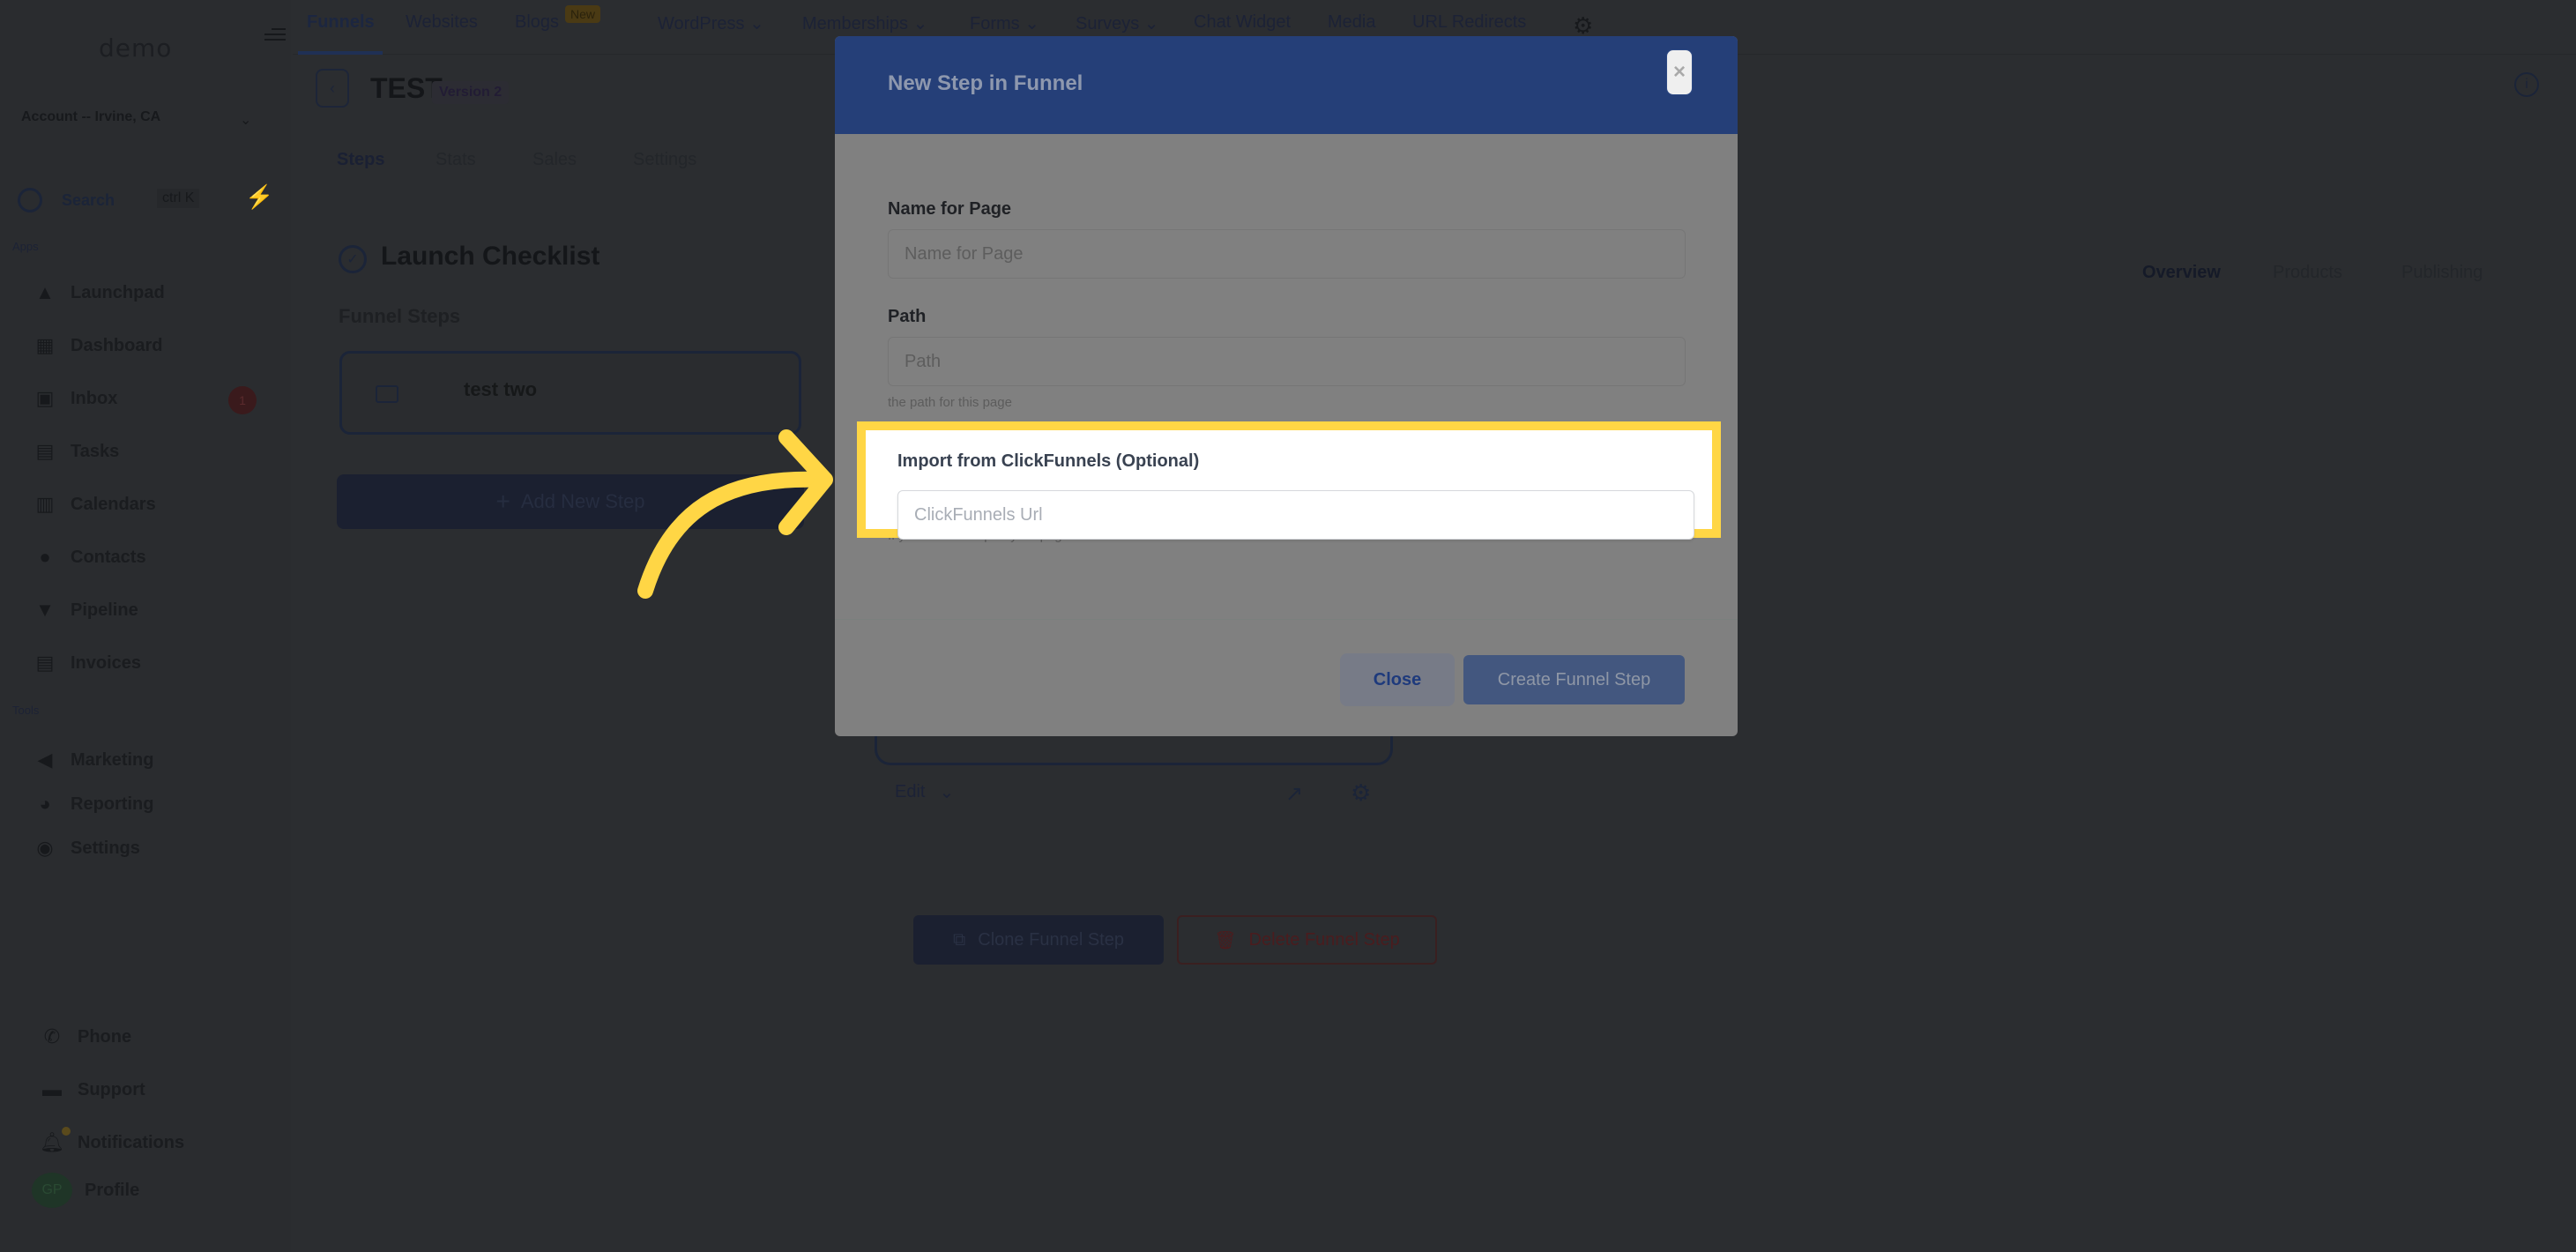 The height and width of the screenshot is (1252, 2576). Describe the element at coordinates (30, 200) in the screenshot. I see `search-icon` at that location.